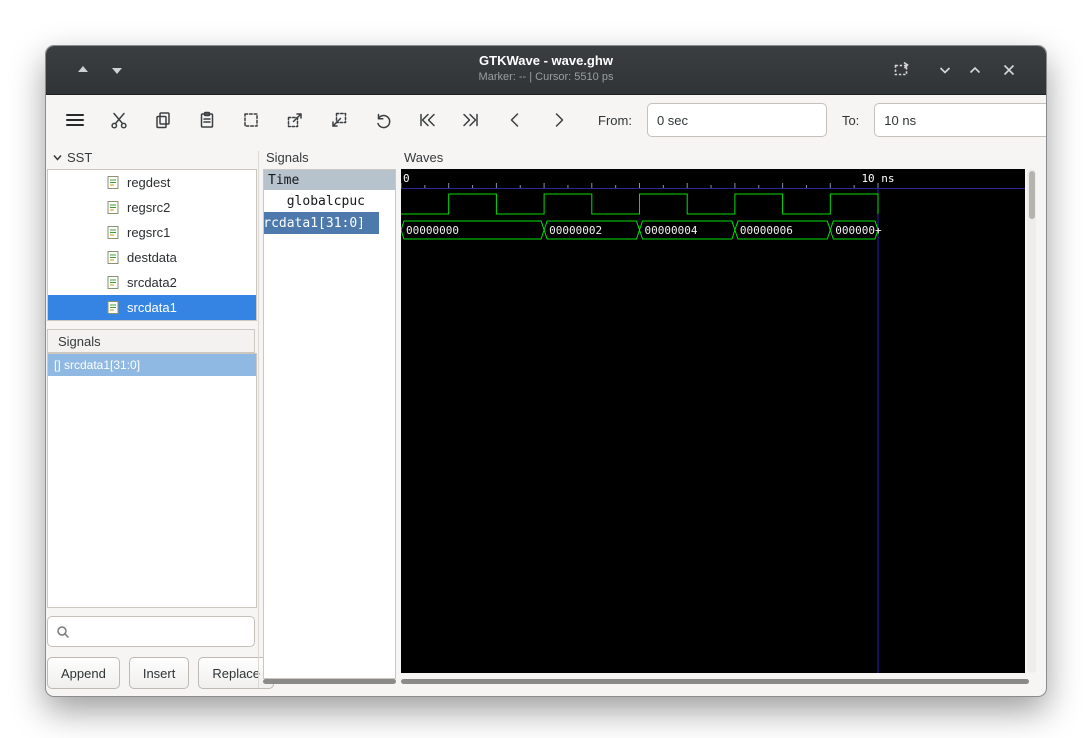  Describe the element at coordinates (671, 230) in the screenshot. I see `svg-text: 00000004` at that location.